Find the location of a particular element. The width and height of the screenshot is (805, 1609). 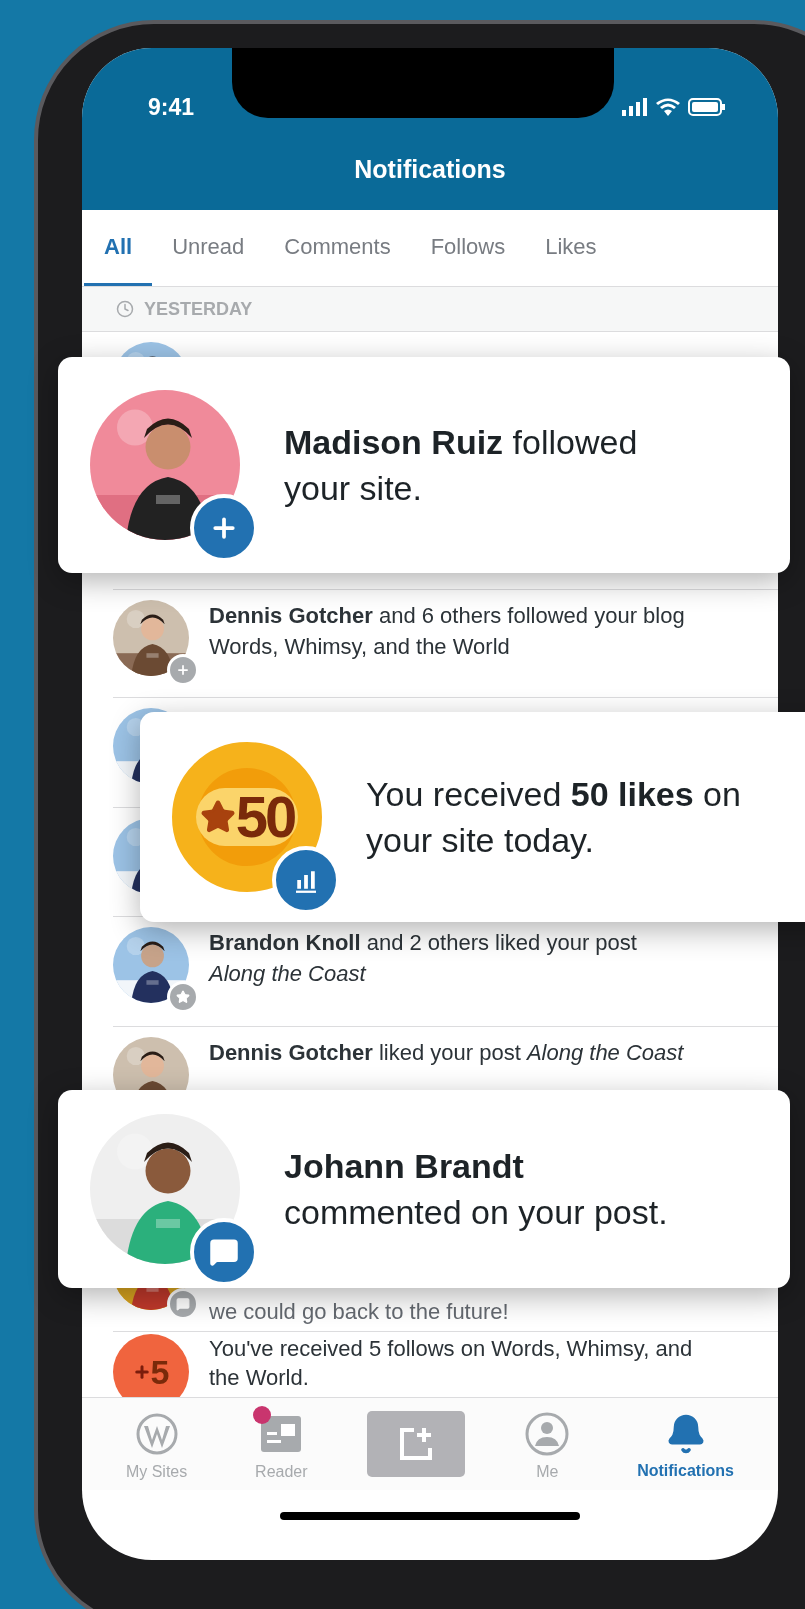

tab-bar-item: Notifications is located at coordinates (685, 1444).